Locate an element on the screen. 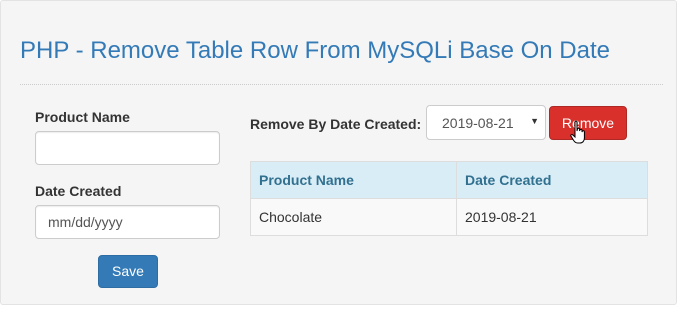  product-name-input is located at coordinates (127, 148).